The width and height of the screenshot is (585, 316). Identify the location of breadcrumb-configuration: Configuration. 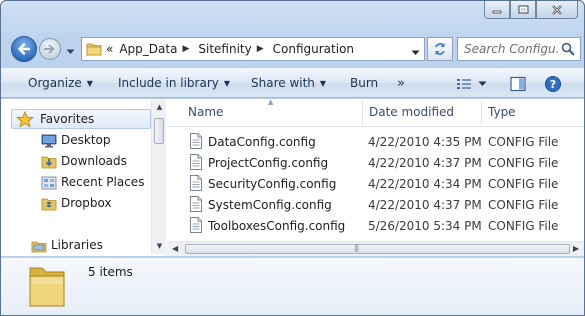
(313, 49).